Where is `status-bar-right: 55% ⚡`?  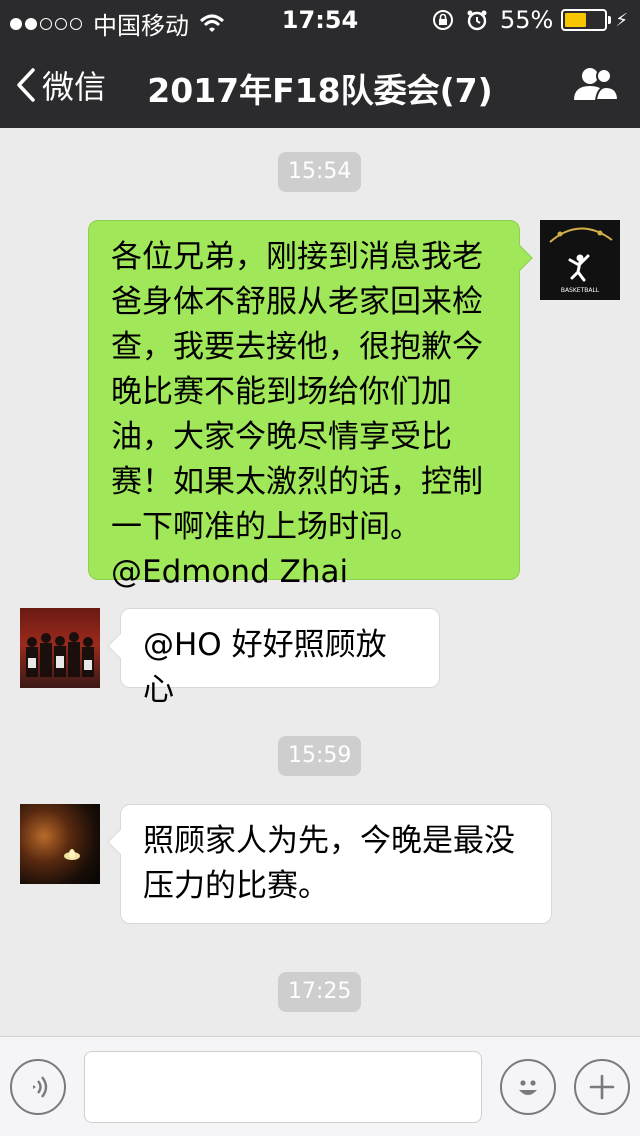
status-bar-right: 55% ⚡ is located at coordinates (530, 20).